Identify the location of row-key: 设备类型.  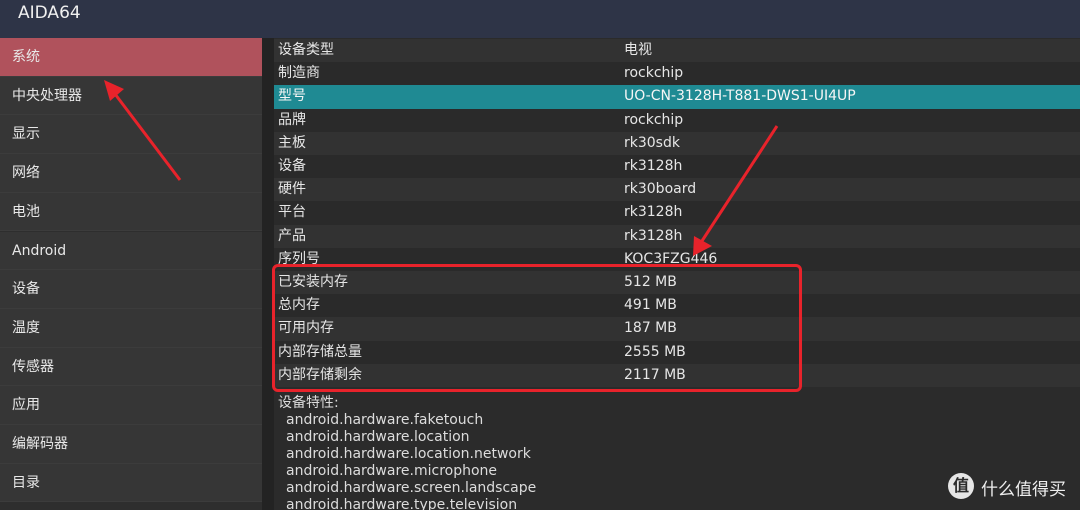
(306, 50).